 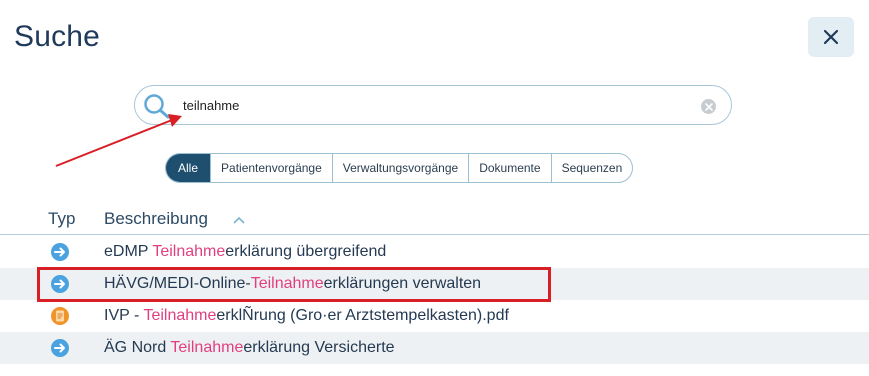 I want to click on column-header-beschreibung: Beschreibung, so click(x=156, y=219).